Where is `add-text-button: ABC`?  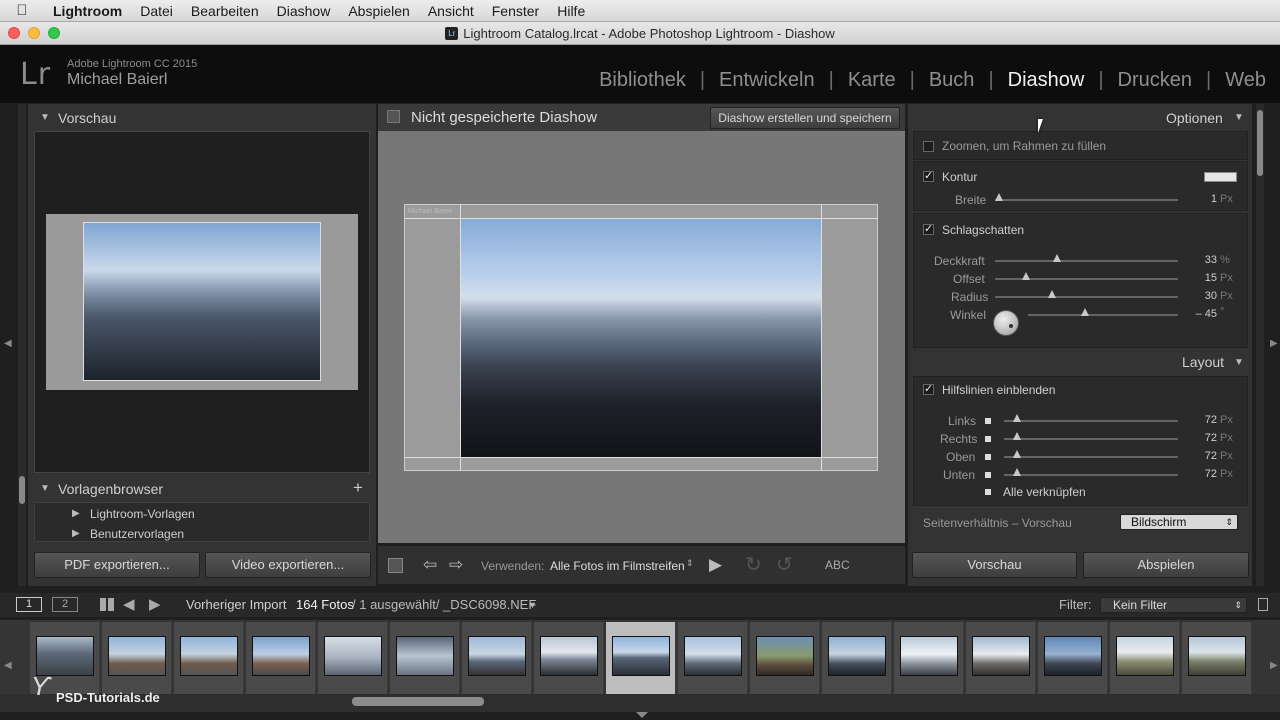
add-text-button: ABC is located at coordinates (837, 565).